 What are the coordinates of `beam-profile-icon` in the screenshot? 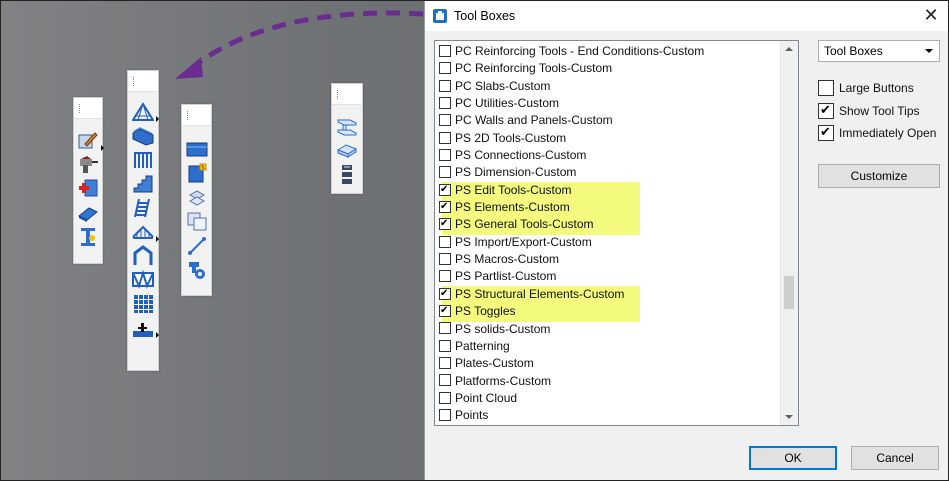 It's located at (197, 149).